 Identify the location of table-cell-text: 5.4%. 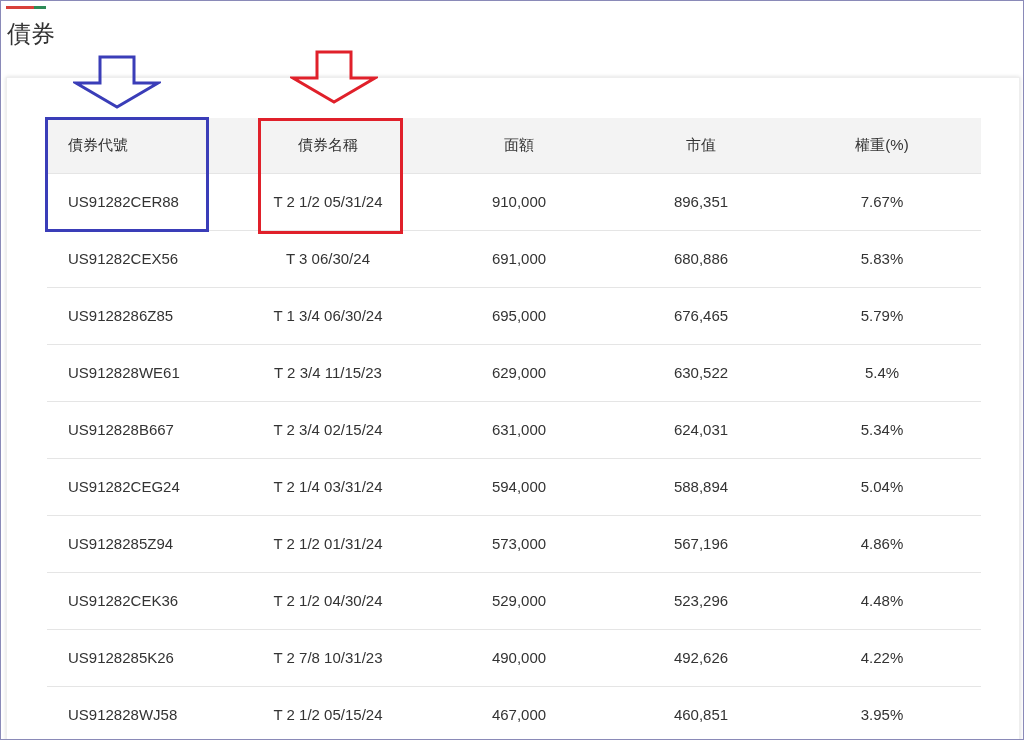
(882, 372).